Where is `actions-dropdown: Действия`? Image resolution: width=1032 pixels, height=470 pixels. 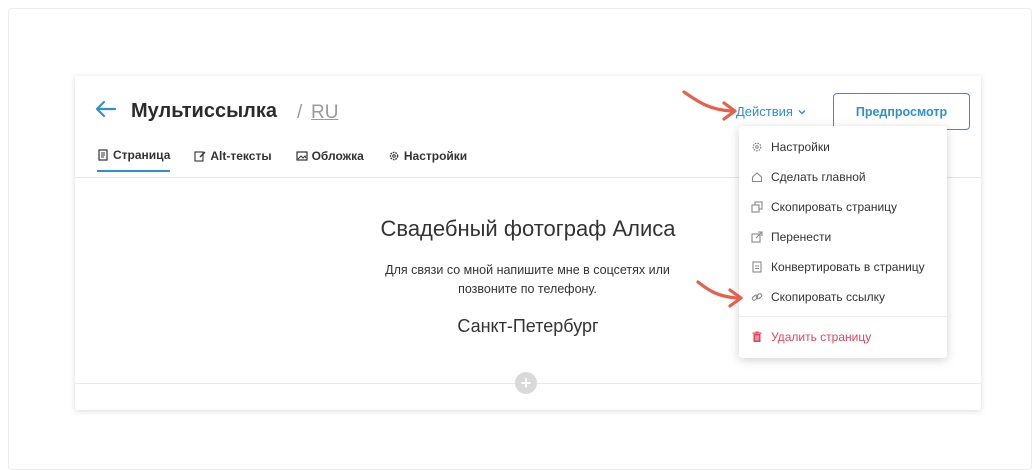
actions-dropdown: Действия is located at coordinates (771, 111).